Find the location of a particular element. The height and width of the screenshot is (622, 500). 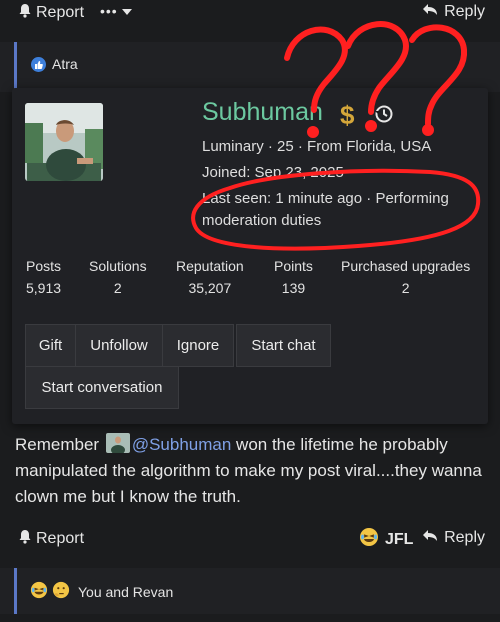

reply-button: Reply is located at coordinates (453, 12).